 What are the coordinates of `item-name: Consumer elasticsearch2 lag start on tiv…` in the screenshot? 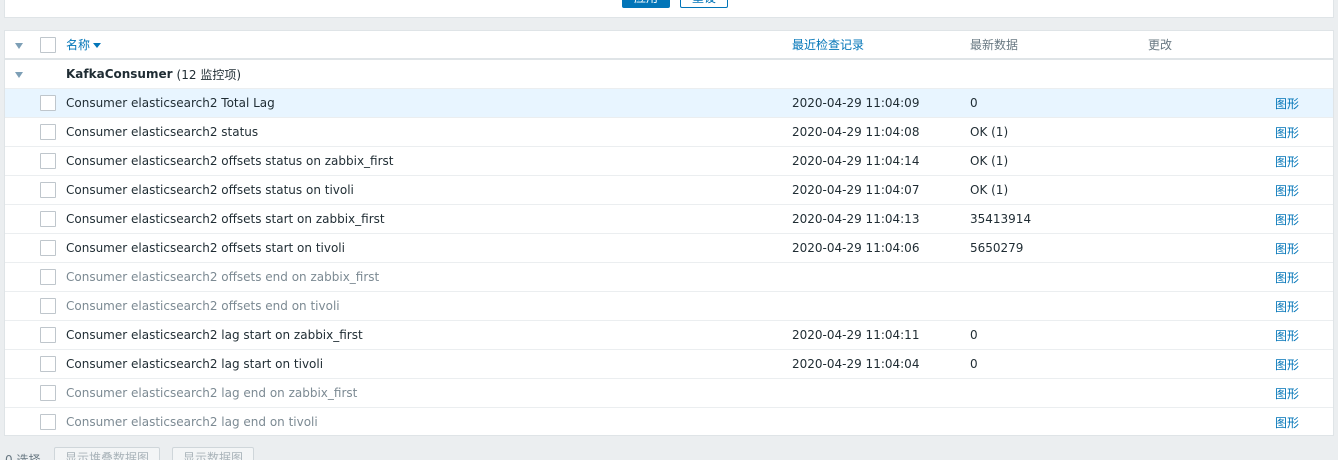 It's located at (195, 364).